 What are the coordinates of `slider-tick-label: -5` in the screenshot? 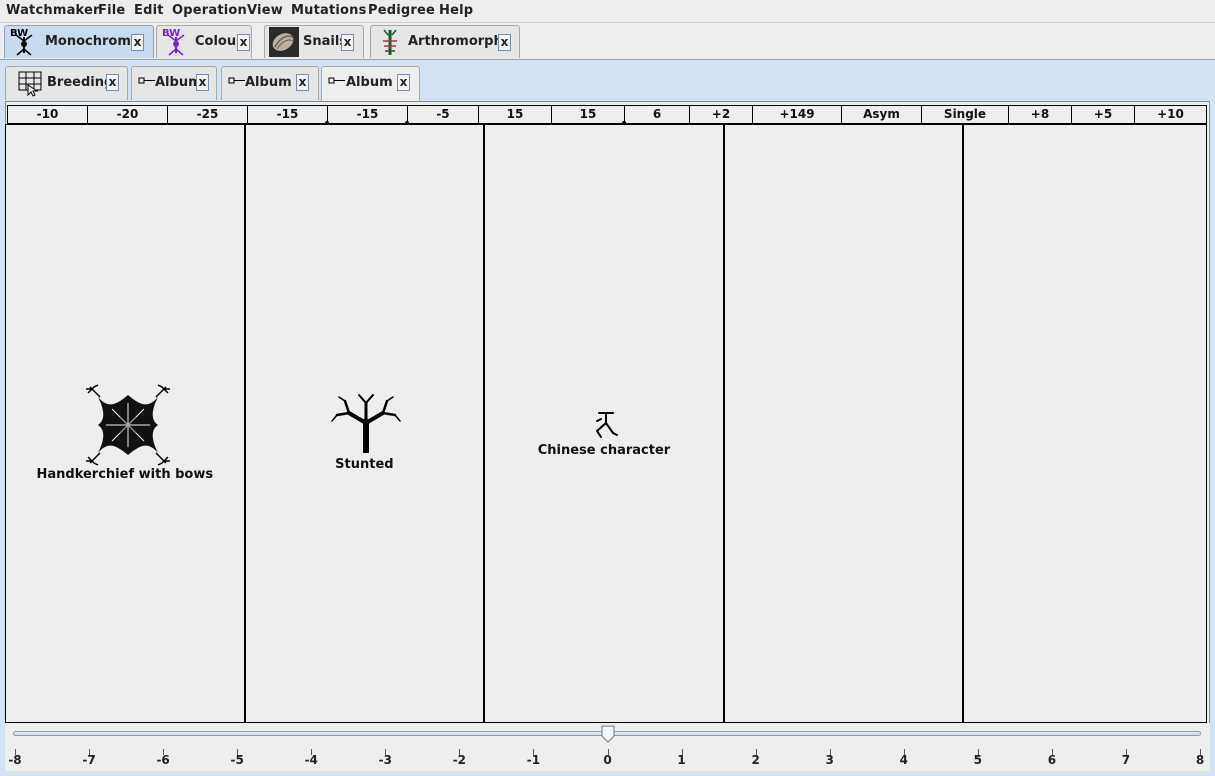 It's located at (237, 760).